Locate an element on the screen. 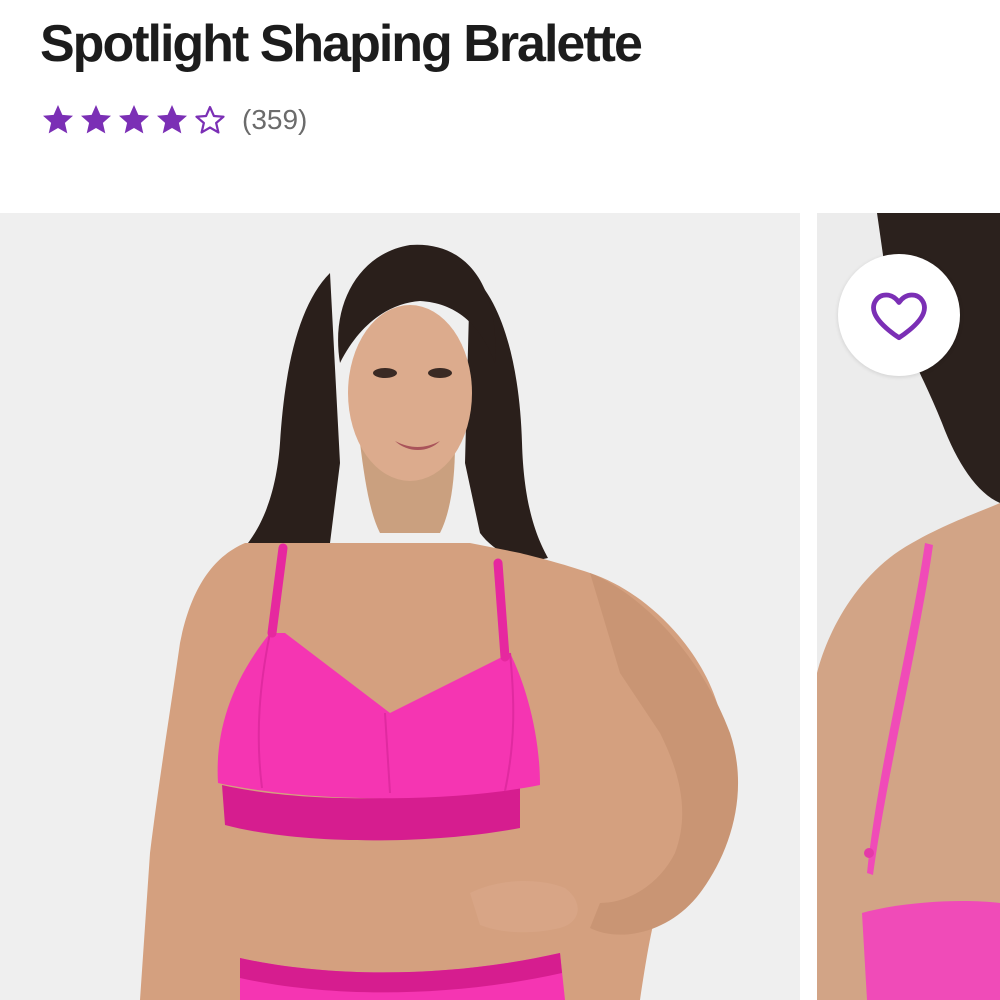 The image size is (1000, 1000). star-half-icon is located at coordinates (210, 119).